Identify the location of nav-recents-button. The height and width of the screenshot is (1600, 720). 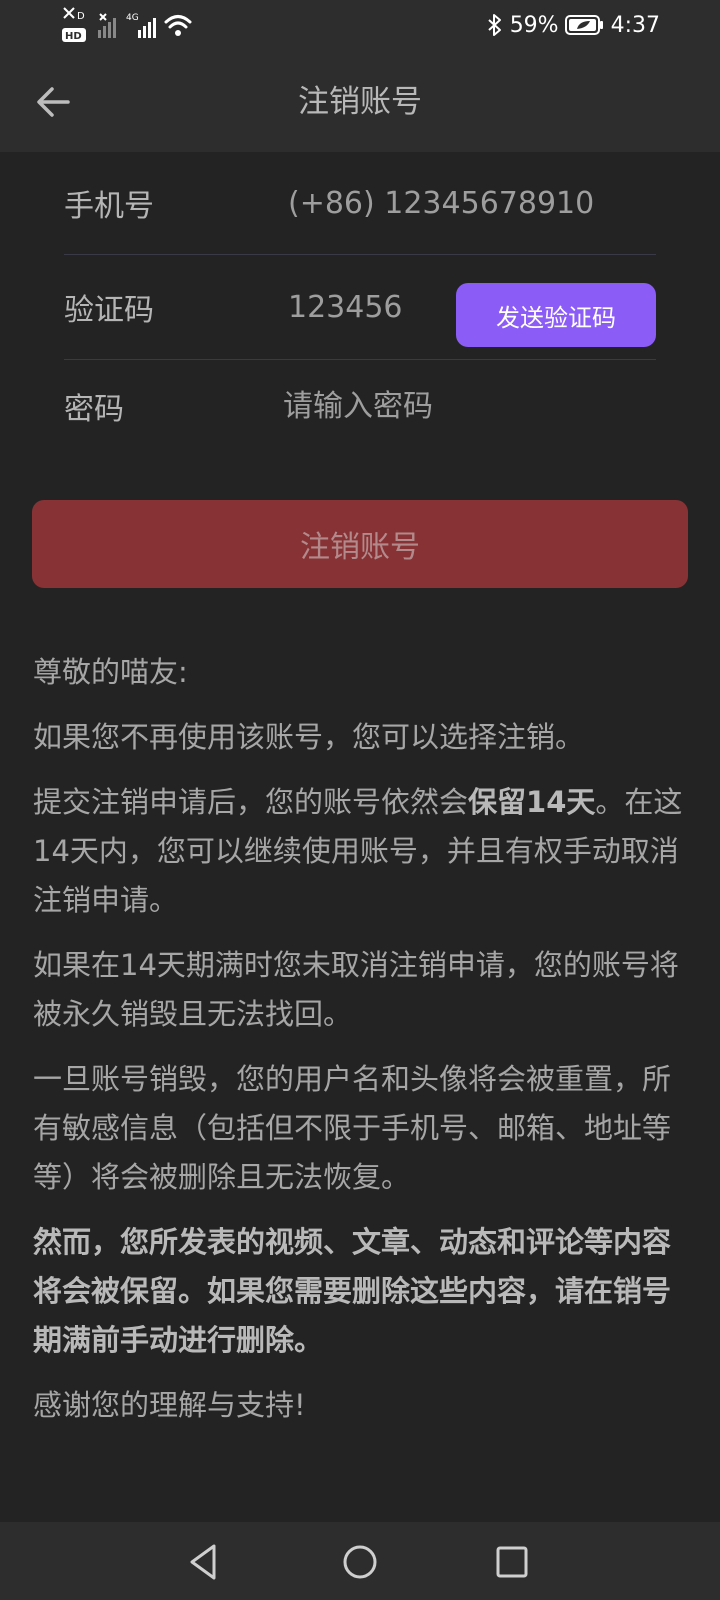
(512, 1562).